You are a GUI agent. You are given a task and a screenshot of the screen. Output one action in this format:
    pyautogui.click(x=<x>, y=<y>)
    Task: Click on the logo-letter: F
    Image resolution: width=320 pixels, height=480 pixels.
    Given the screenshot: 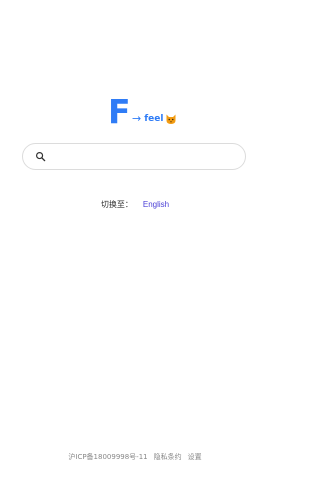 What is the action you would take?
    pyautogui.click(x=119, y=111)
    